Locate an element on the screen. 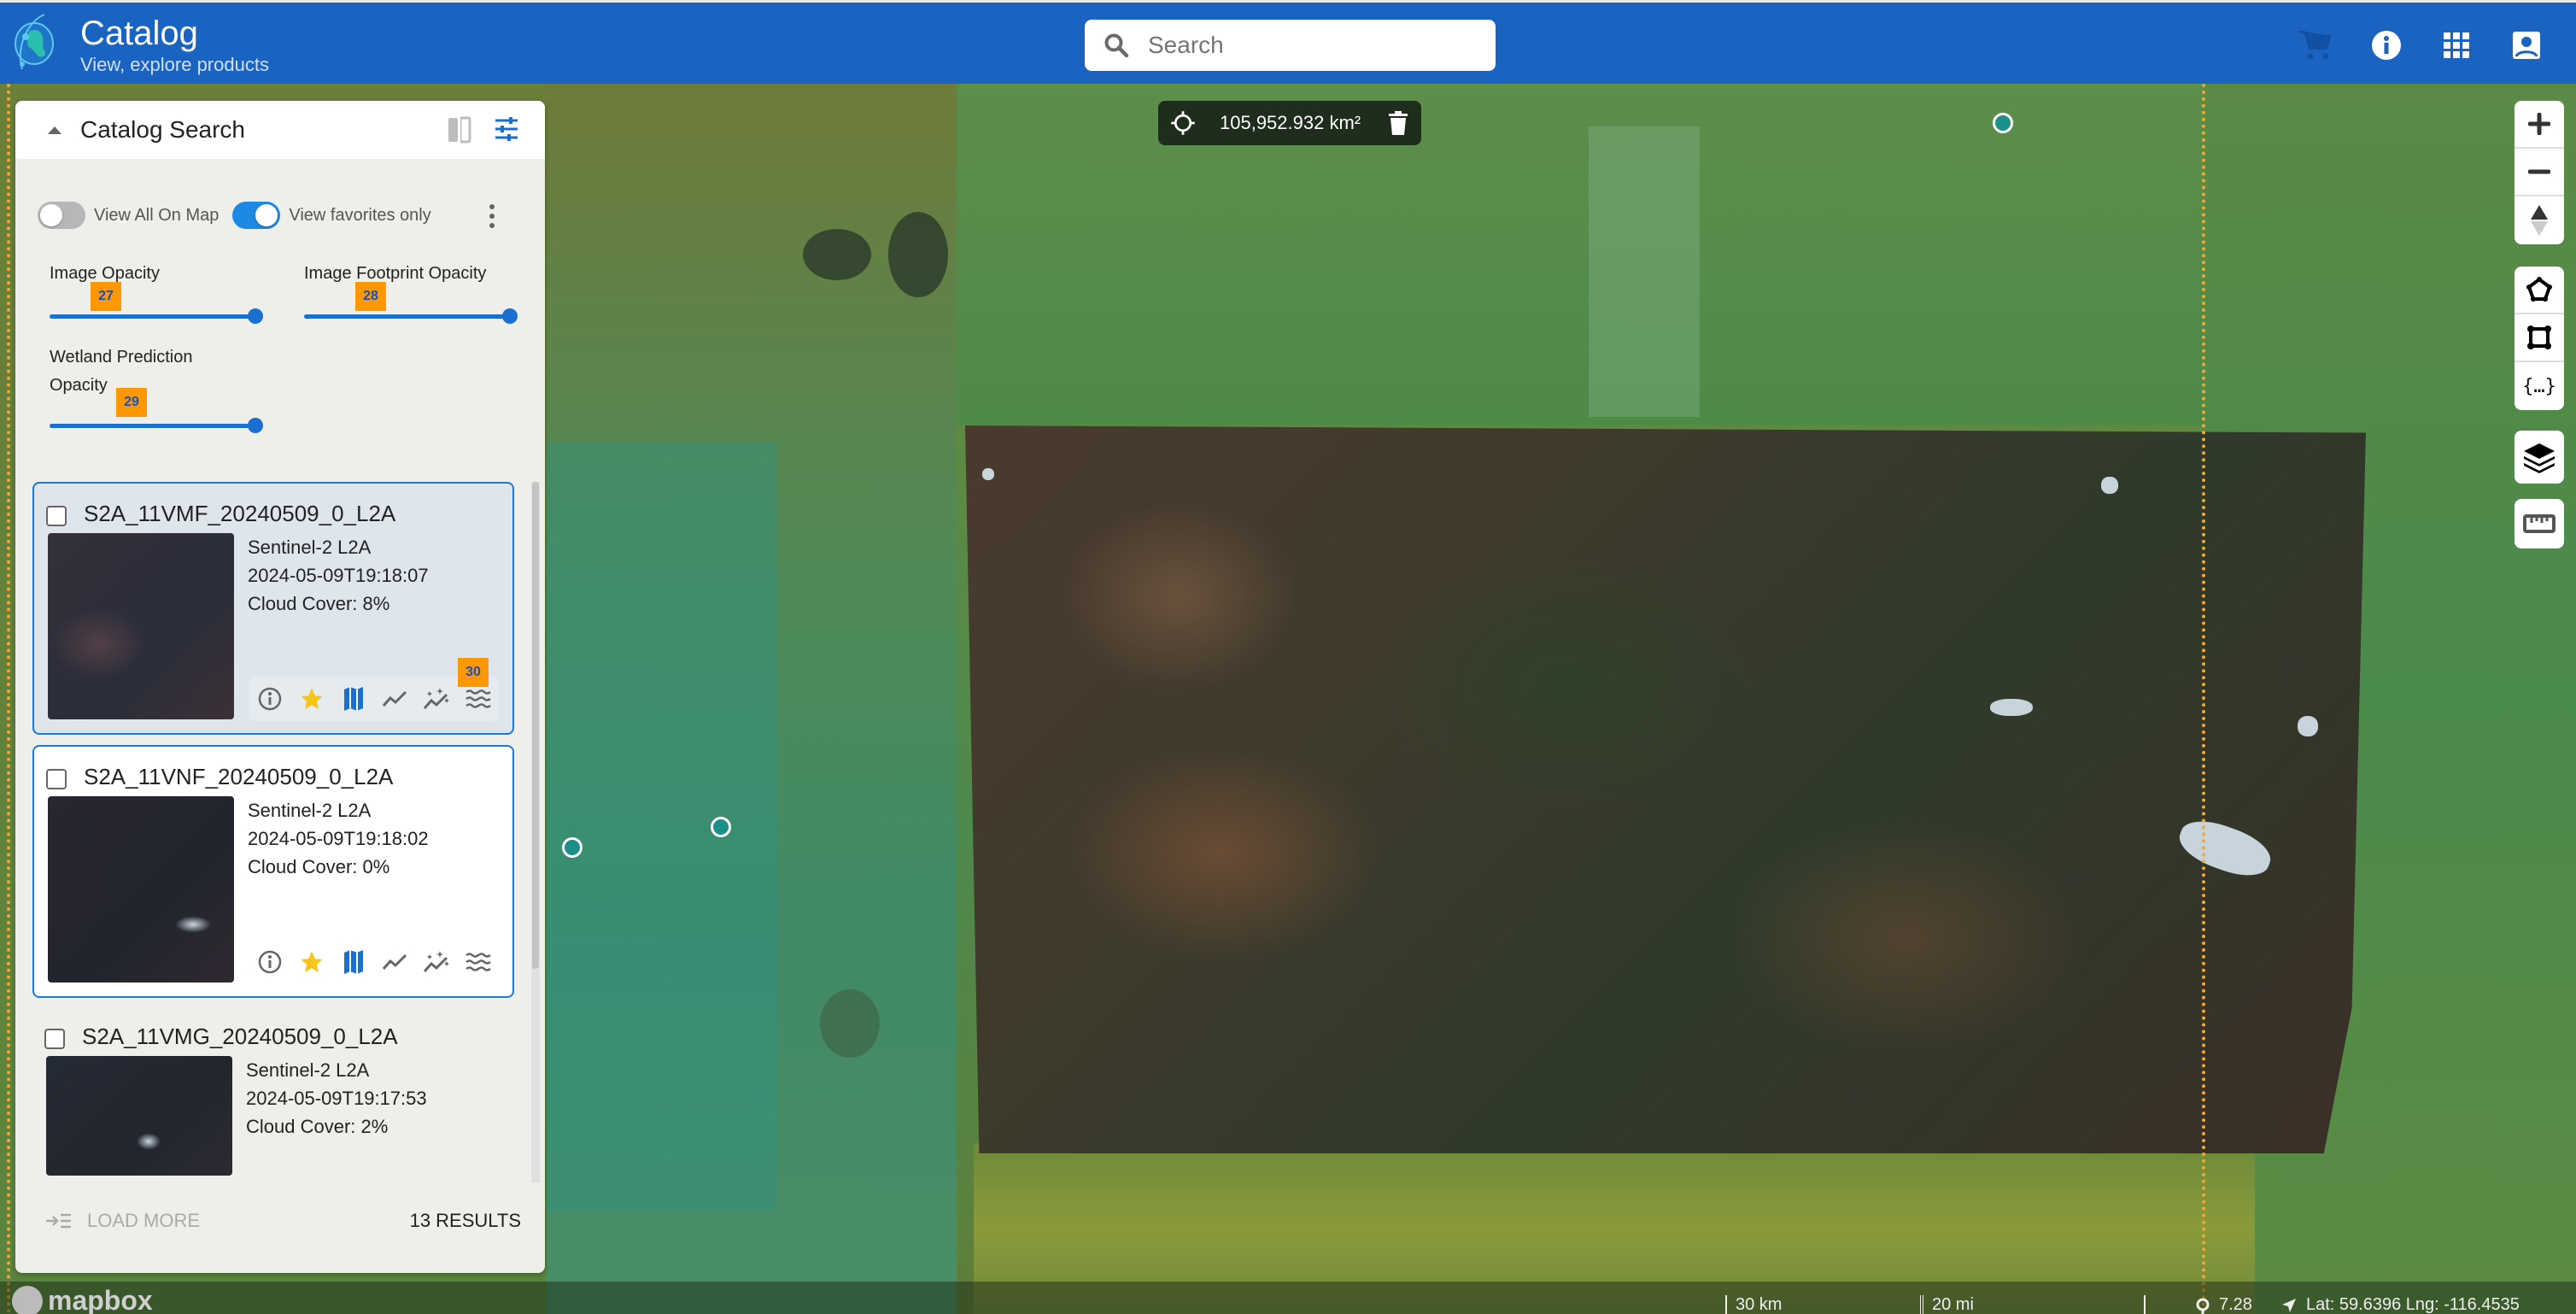 This screenshot has height=1314, width=2576. zoom-level-value: 7.28 is located at coordinates (2235, 1304).